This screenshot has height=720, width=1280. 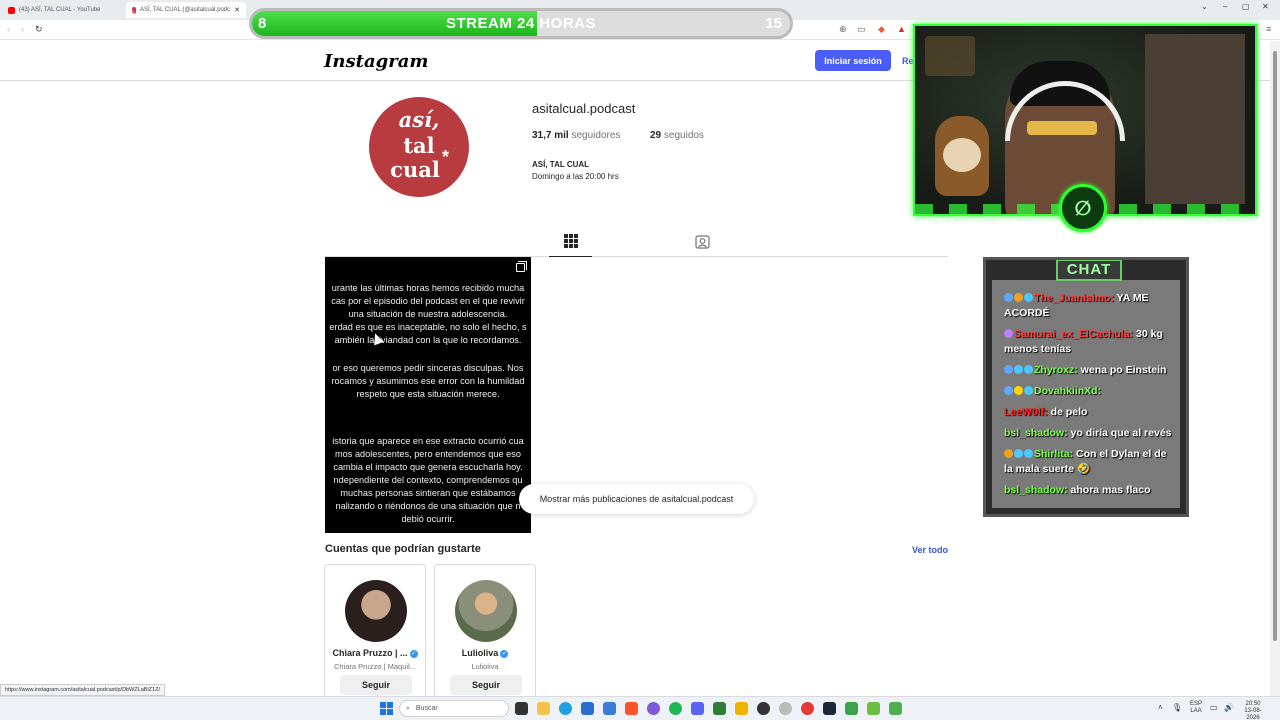 What do you see at coordinates (454, 708) in the screenshot?
I see `taskbar-search: ⌕ Buscar` at bounding box center [454, 708].